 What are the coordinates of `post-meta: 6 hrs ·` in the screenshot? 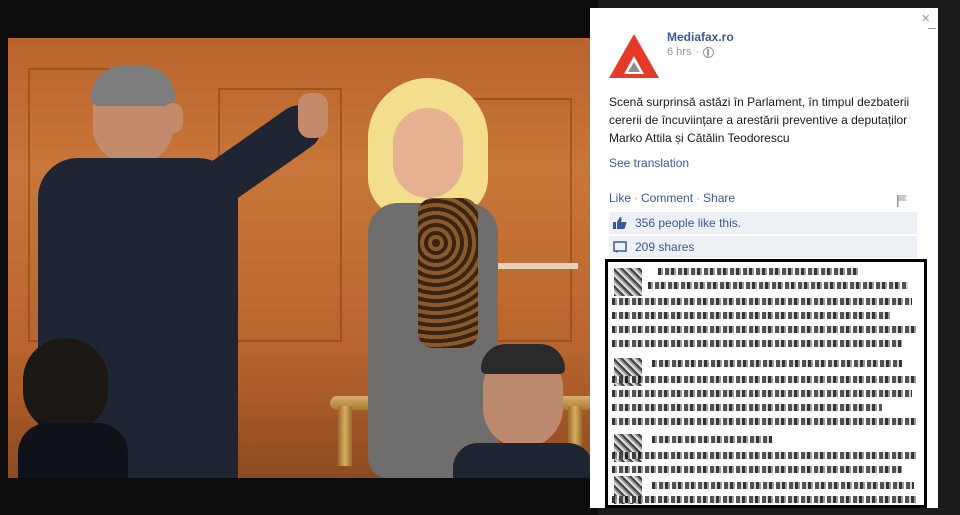 It's located at (691, 52).